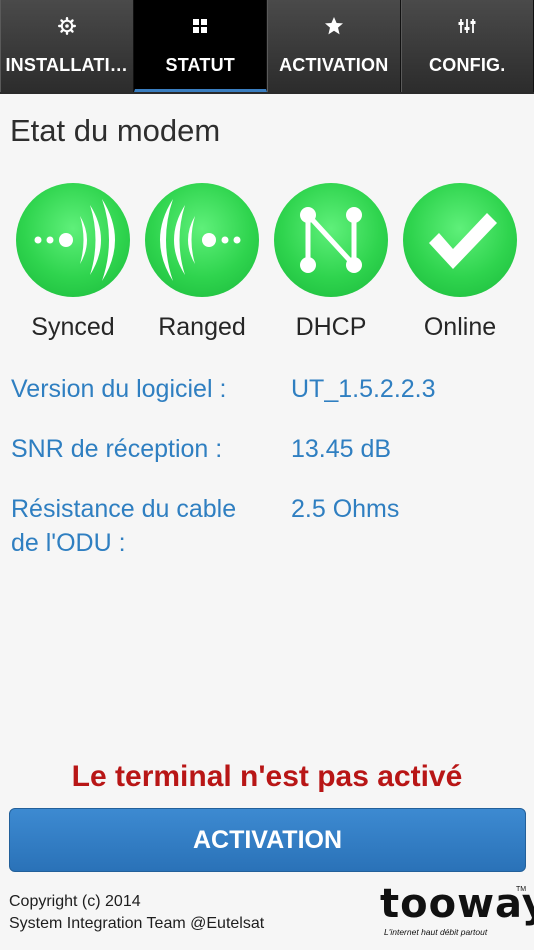 Image resolution: width=534 pixels, height=950 pixels. Describe the element at coordinates (436, 932) in the screenshot. I see `logo-tagline: L'internet haut débit partout` at that location.